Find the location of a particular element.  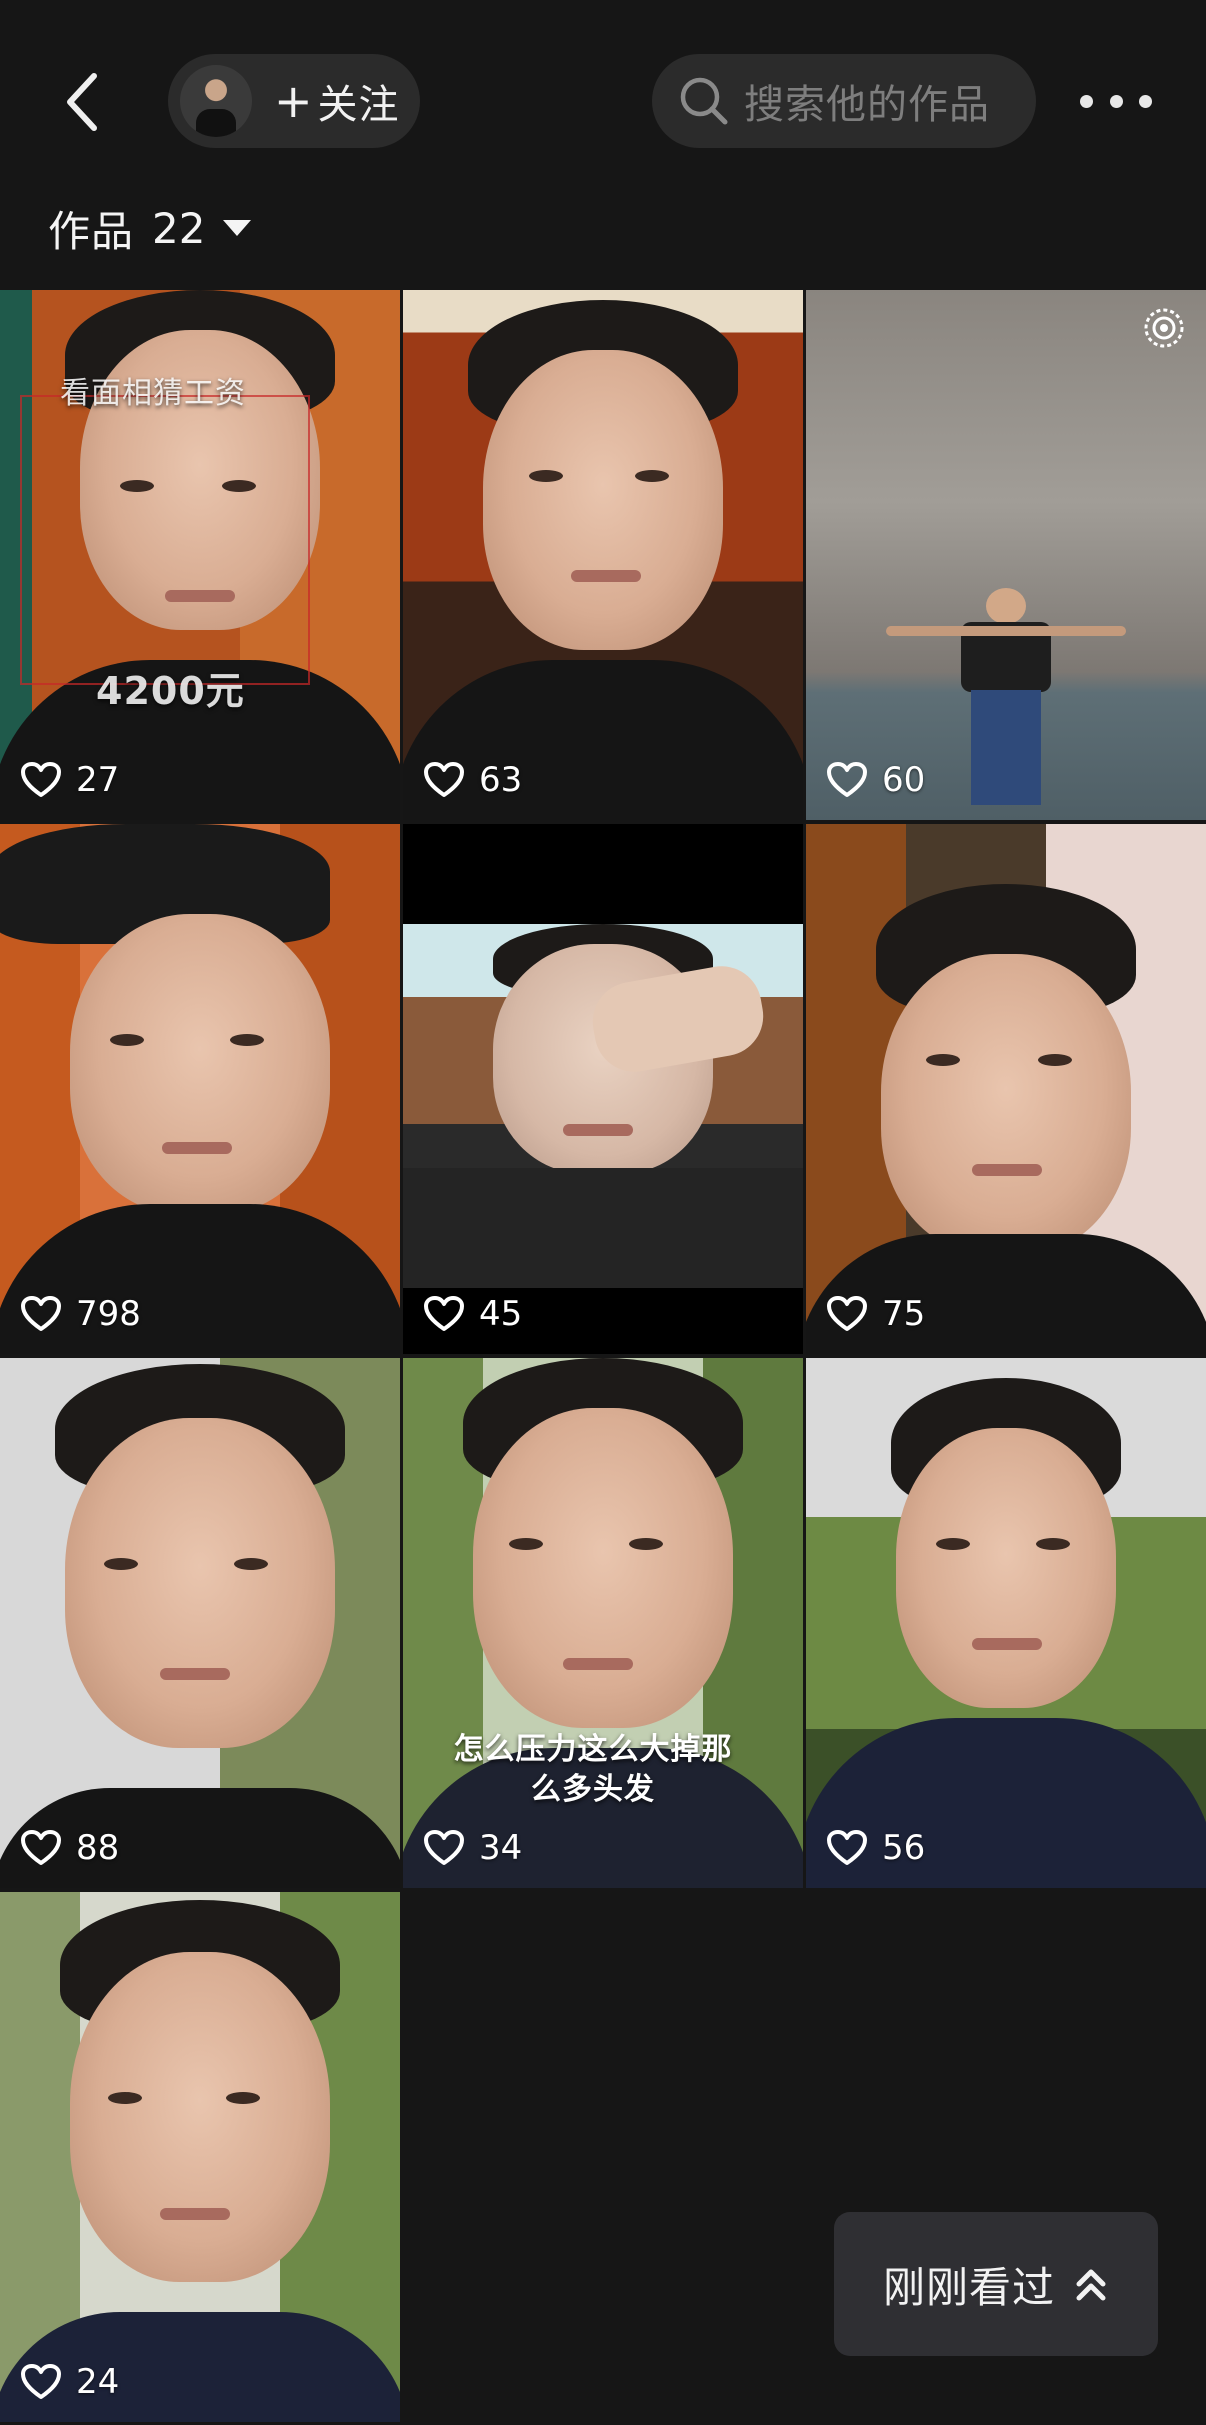

plus-icon: + is located at coordinates (294, 101).